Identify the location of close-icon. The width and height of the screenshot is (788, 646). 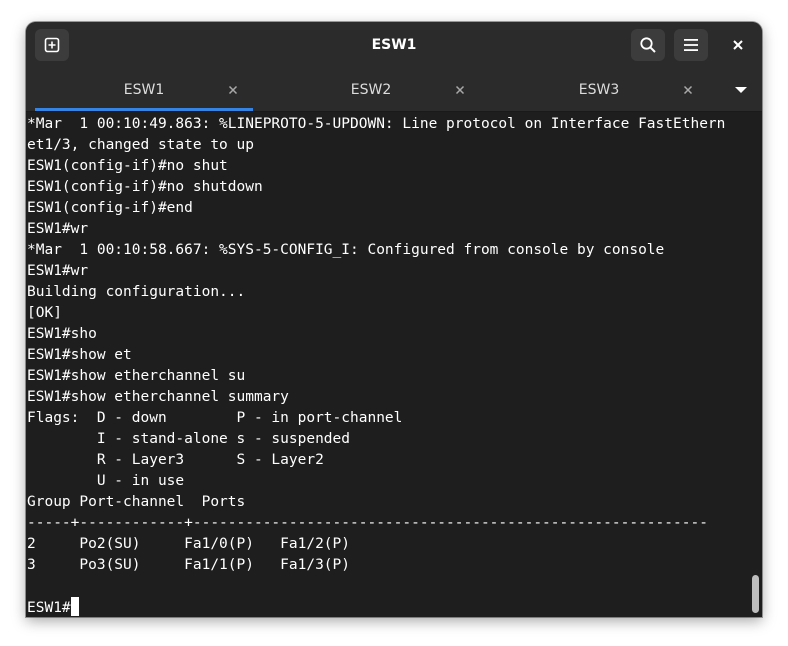
(738, 45).